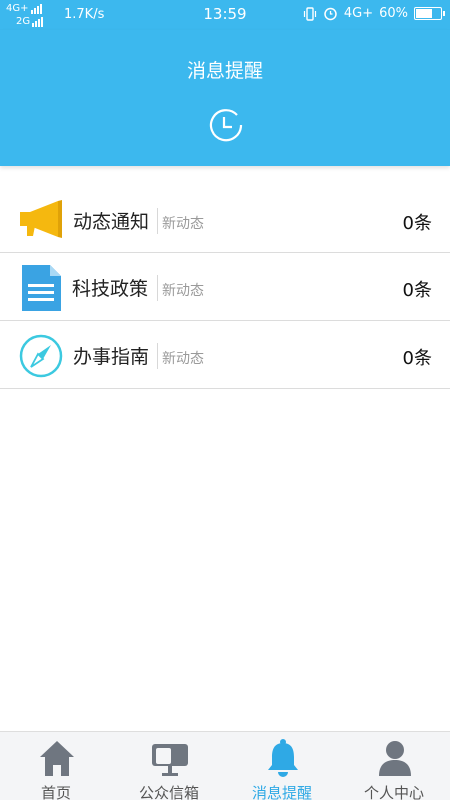 This screenshot has height=800, width=450. What do you see at coordinates (168, 792) in the screenshot?
I see `tab-label: 公众信箱` at bounding box center [168, 792].